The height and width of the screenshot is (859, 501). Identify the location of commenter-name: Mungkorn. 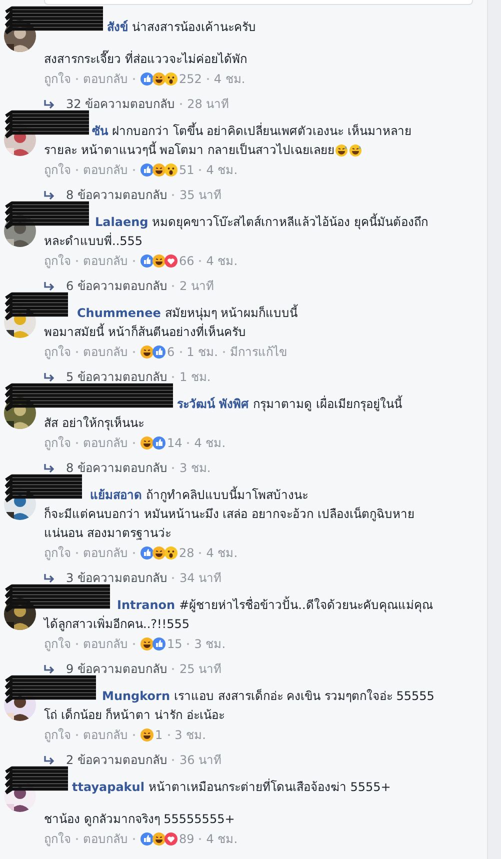
(136, 696).